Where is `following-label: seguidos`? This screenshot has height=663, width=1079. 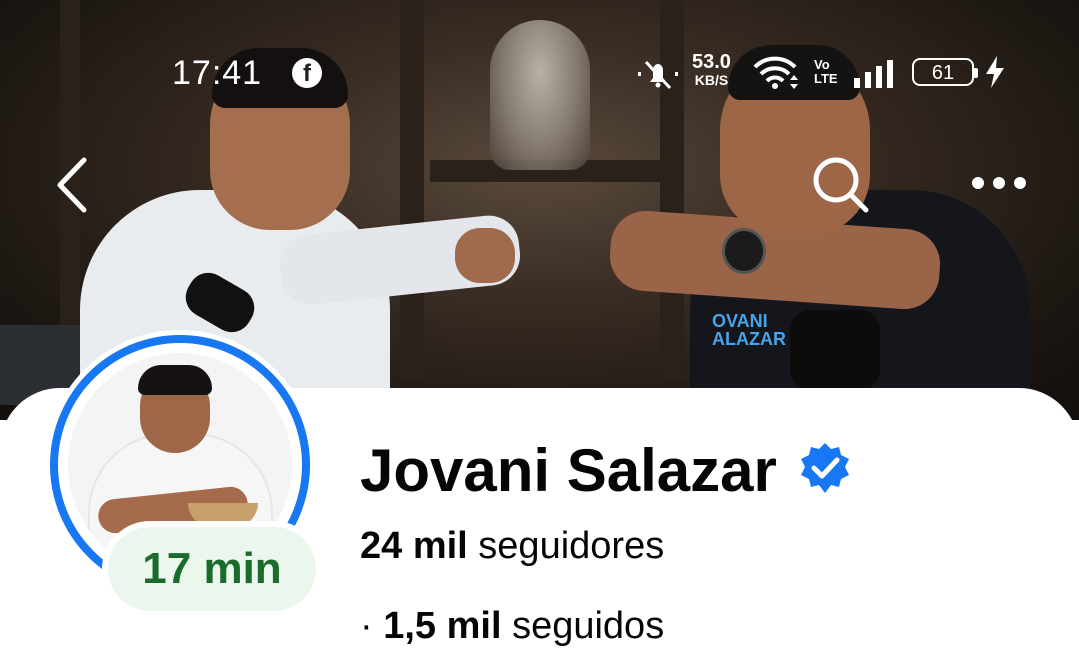
following-label: seguidos is located at coordinates (588, 626).